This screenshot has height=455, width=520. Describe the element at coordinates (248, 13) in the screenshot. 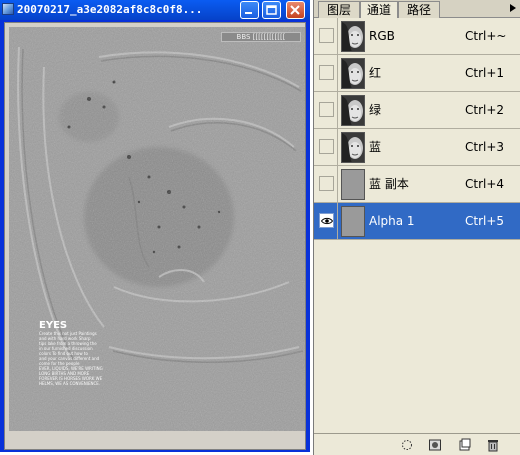

I see `minimize-icon` at that location.